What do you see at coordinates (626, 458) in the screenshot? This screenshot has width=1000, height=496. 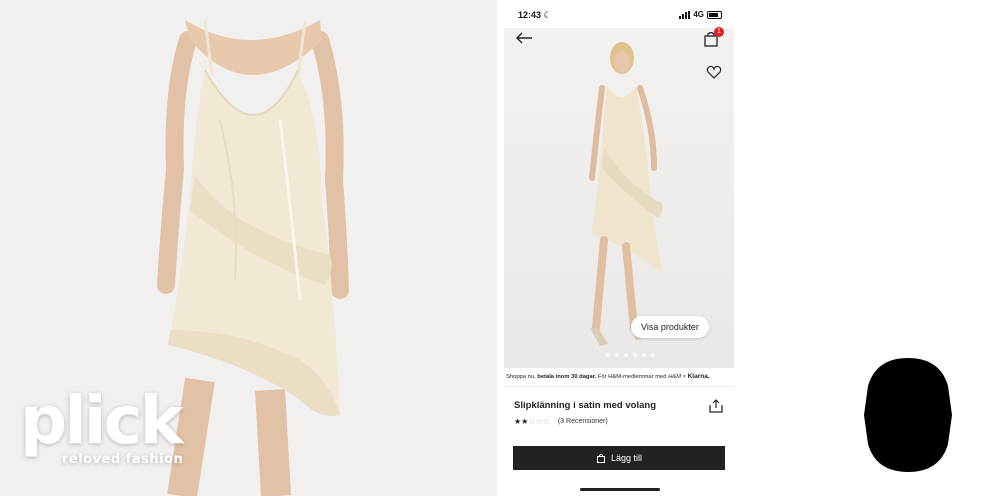 I see `add-to-cart-label: Lägg till` at bounding box center [626, 458].